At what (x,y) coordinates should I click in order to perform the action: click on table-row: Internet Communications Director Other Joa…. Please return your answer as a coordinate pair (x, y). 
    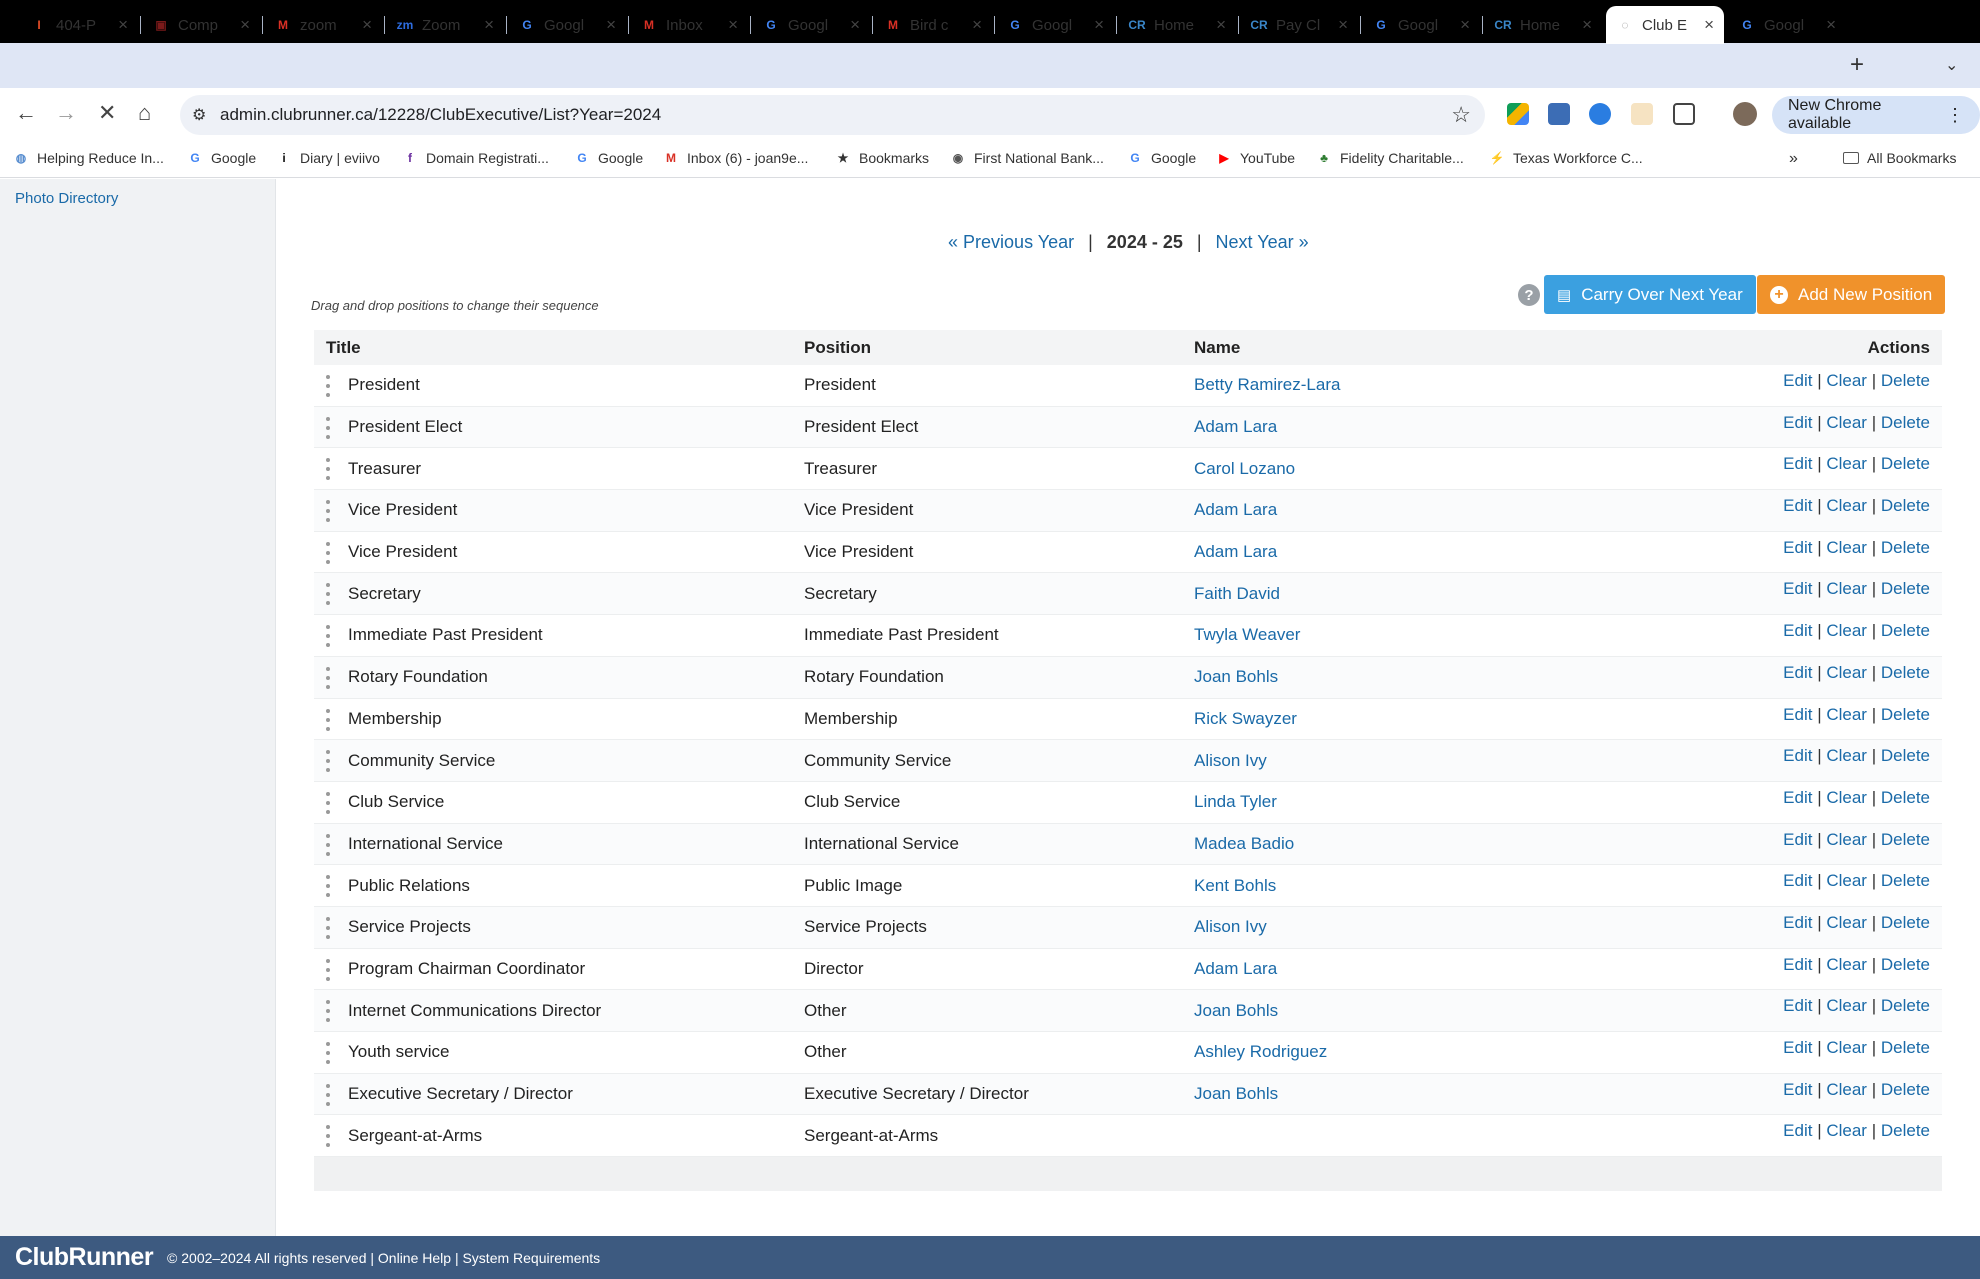
    Looking at the image, I should click on (1128, 1011).